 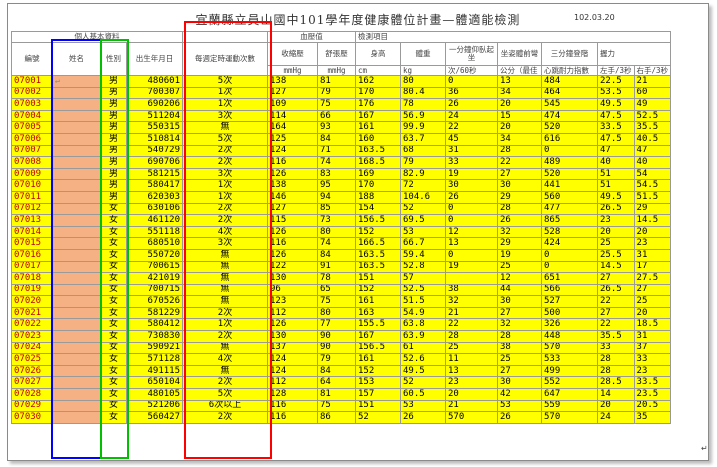 I want to click on cell-weight: 63.9, so click(x=423, y=336).